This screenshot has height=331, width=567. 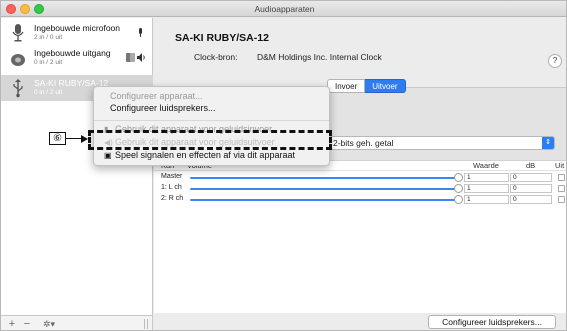 I want to click on add-device-button: +, so click(x=12, y=324).